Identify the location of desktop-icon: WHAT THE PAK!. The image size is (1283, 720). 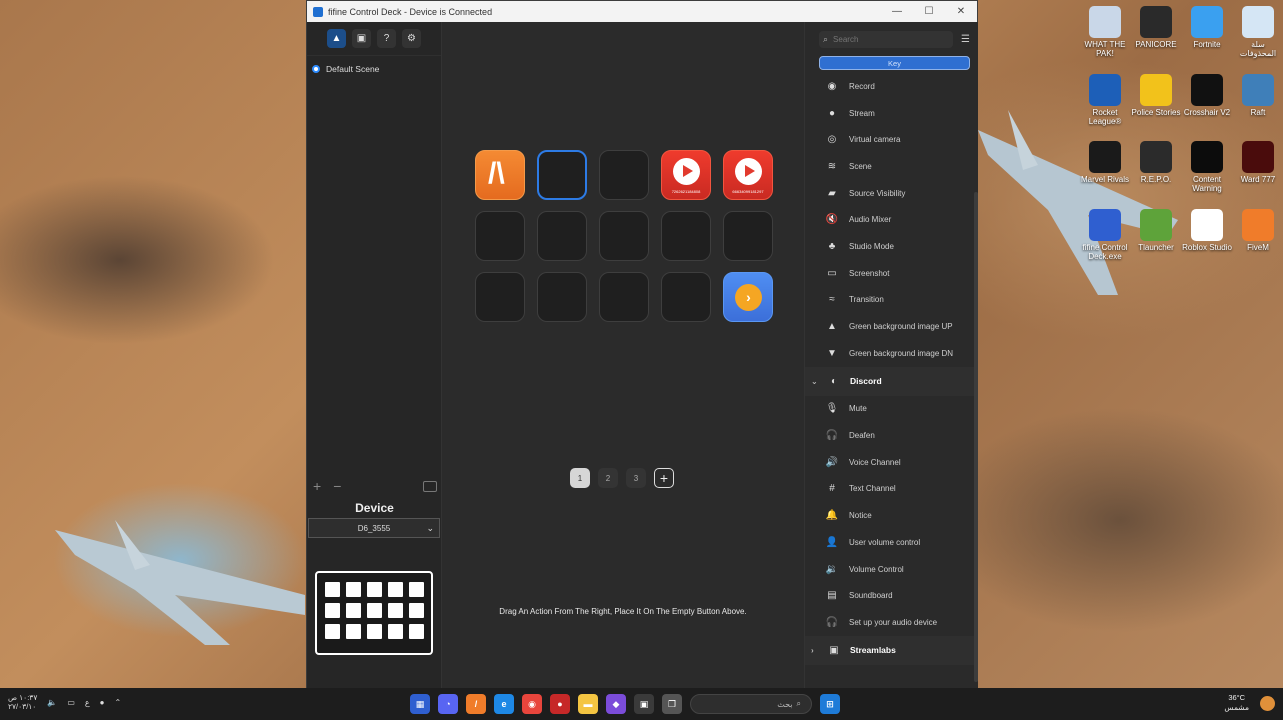
(1105, 32).